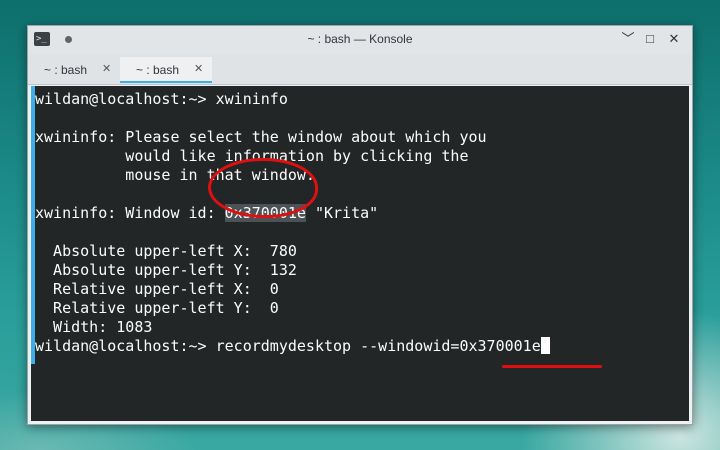 The width and height of the screenshot is (720, 450). What do you see at coordinates (94, 327) in the screenshot?
I see `output-line: Width: 1083` at bounding box center [94, 327].